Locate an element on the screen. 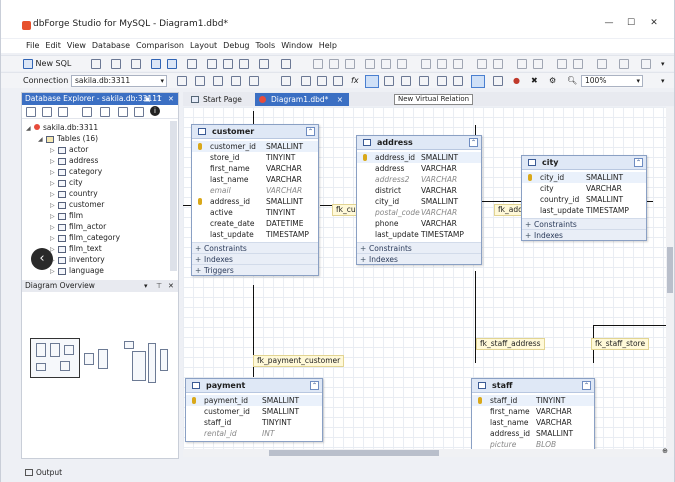 This screenshot has height=482, width=675. settings-icon: ⚙ is located at coordinates (552, 81).